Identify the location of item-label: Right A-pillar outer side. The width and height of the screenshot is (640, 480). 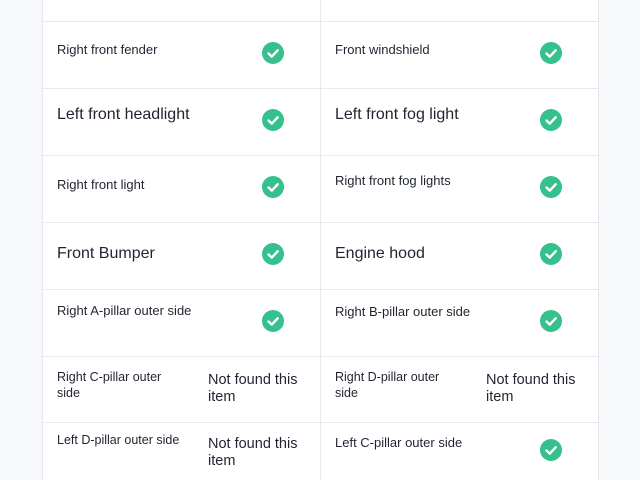
(124, 310).